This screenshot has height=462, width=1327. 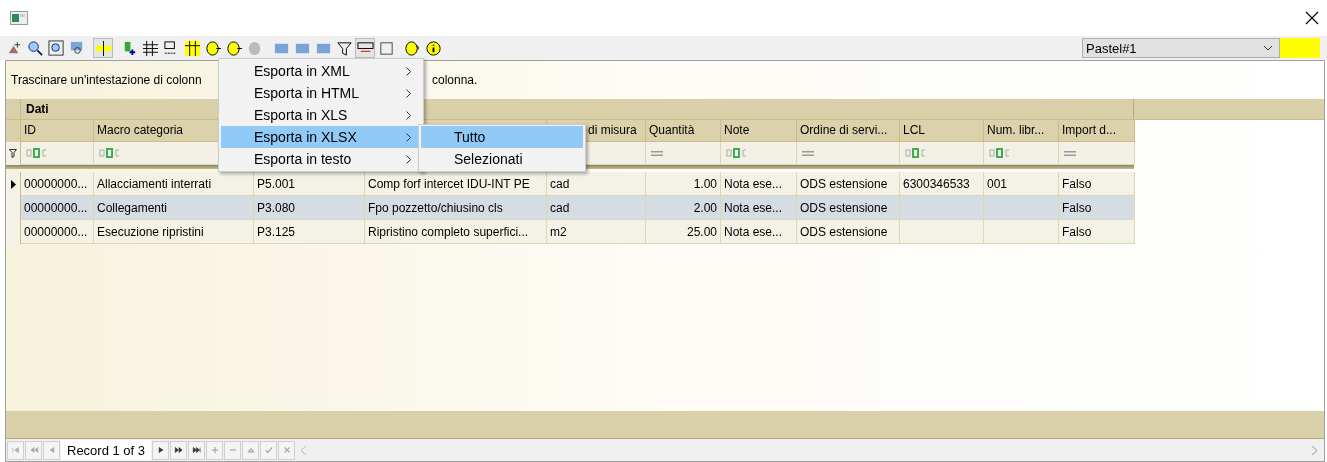 What do you see at coordinates (365, 48) in the screenshot?
I see `grid-layout-button` at bounding box center [365, 48].